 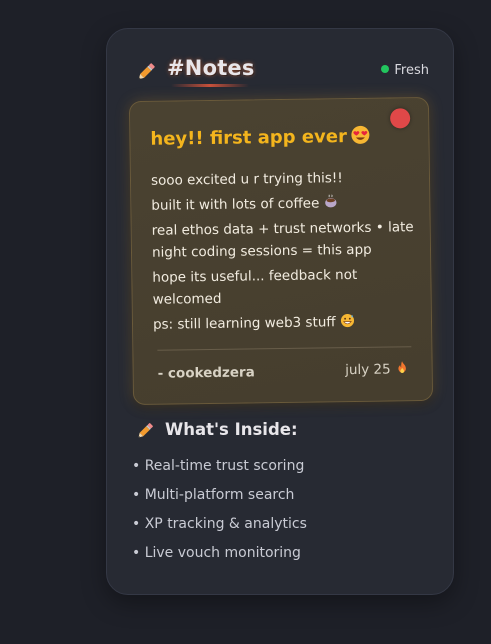 What do you see at coordinates (347, 321) in the screenshot?
I see `grinning-sweat-emoji-icon` at bounding box center [347, 321].